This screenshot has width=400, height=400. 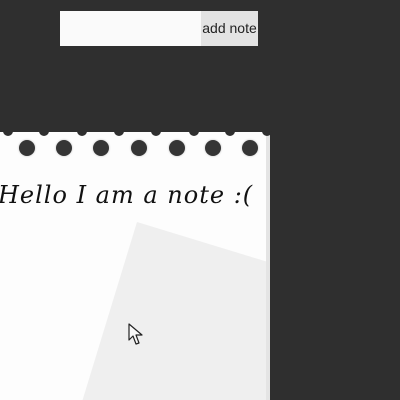 What do you see at coordinates (229, 28) in the screenshot?
I see `add-note-button: add note` at bounding box center [229, 28].